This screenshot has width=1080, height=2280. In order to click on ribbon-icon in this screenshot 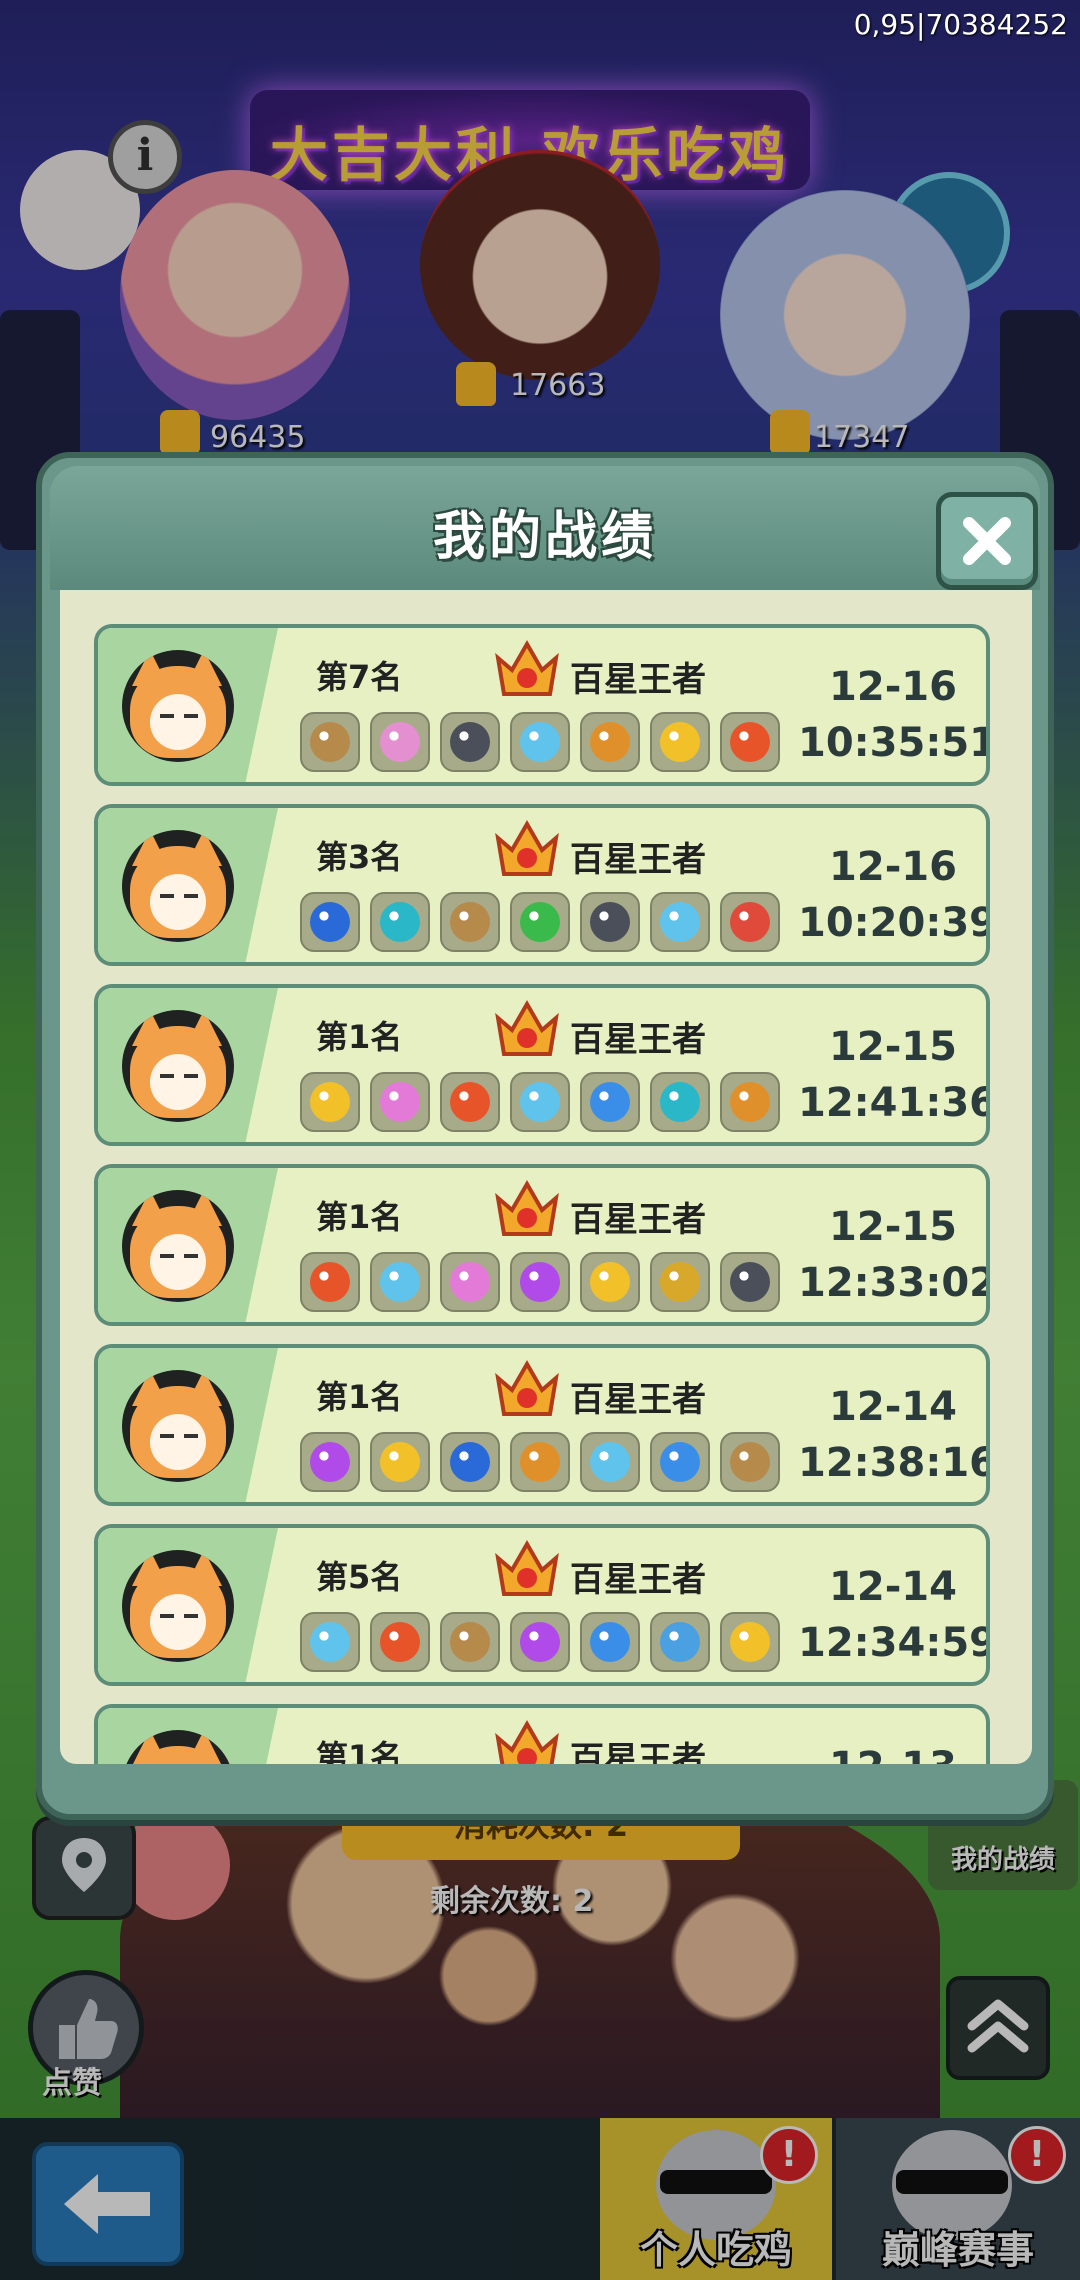, I will do `click(400, 742)`.